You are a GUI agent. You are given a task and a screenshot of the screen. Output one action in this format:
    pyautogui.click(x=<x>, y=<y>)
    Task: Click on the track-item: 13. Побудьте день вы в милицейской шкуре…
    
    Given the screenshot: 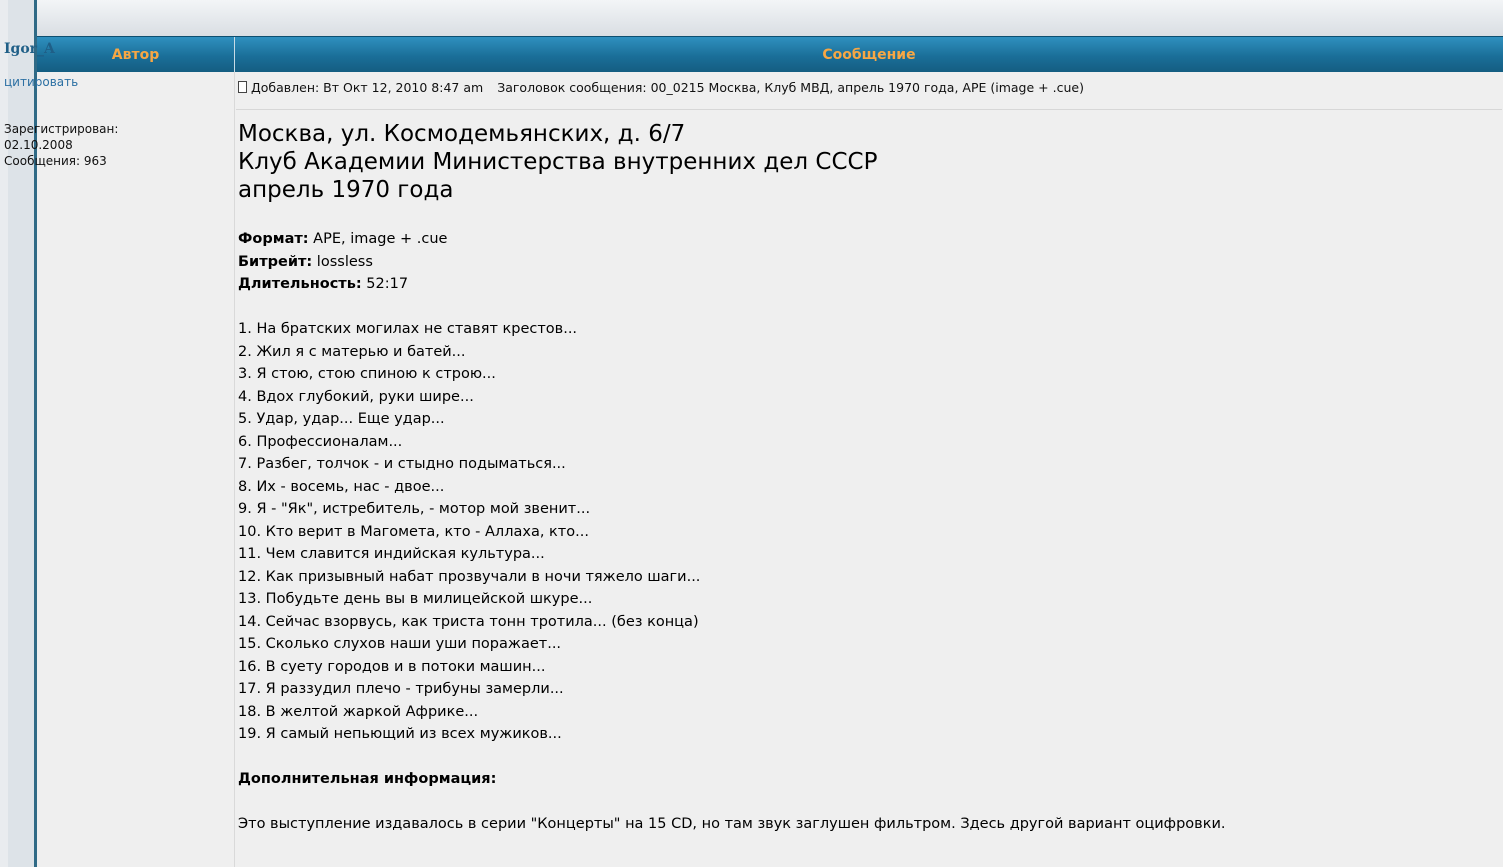 What is the action you would take?
    pyautogui.click(x=415, y=599)
    